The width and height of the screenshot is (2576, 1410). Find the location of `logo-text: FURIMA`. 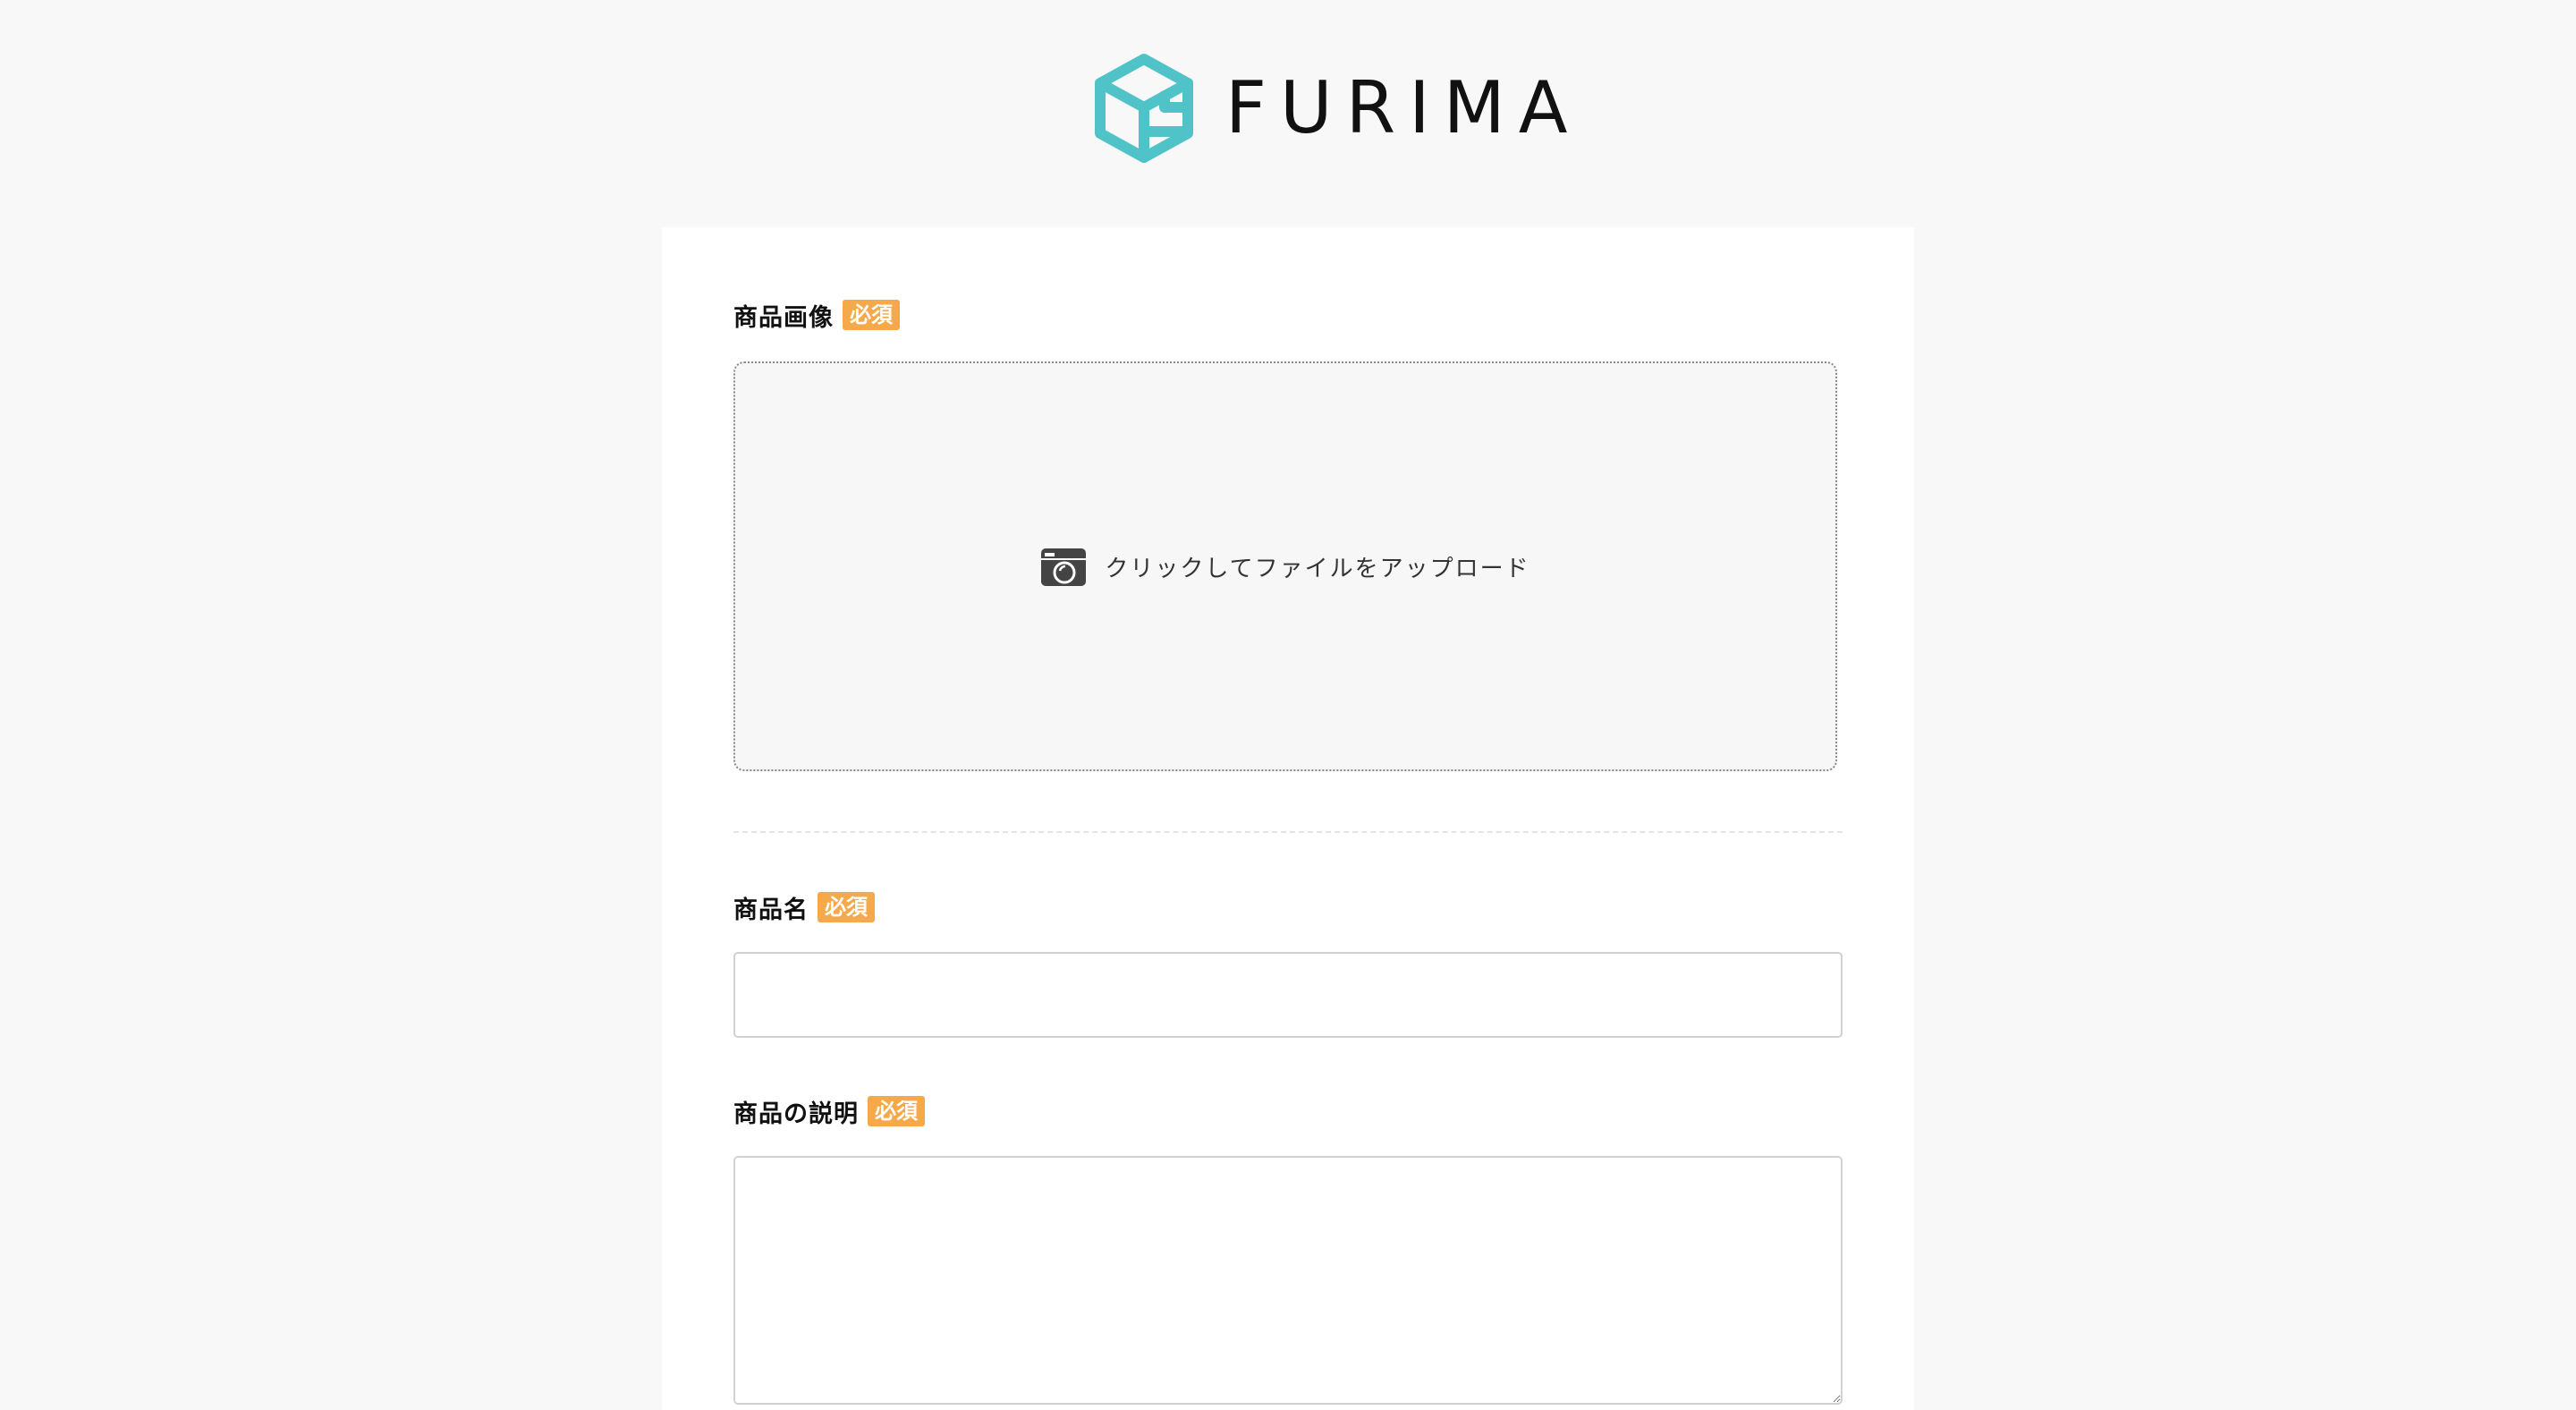

logo-text: FURIMA is located at coordinates (1403, 108).